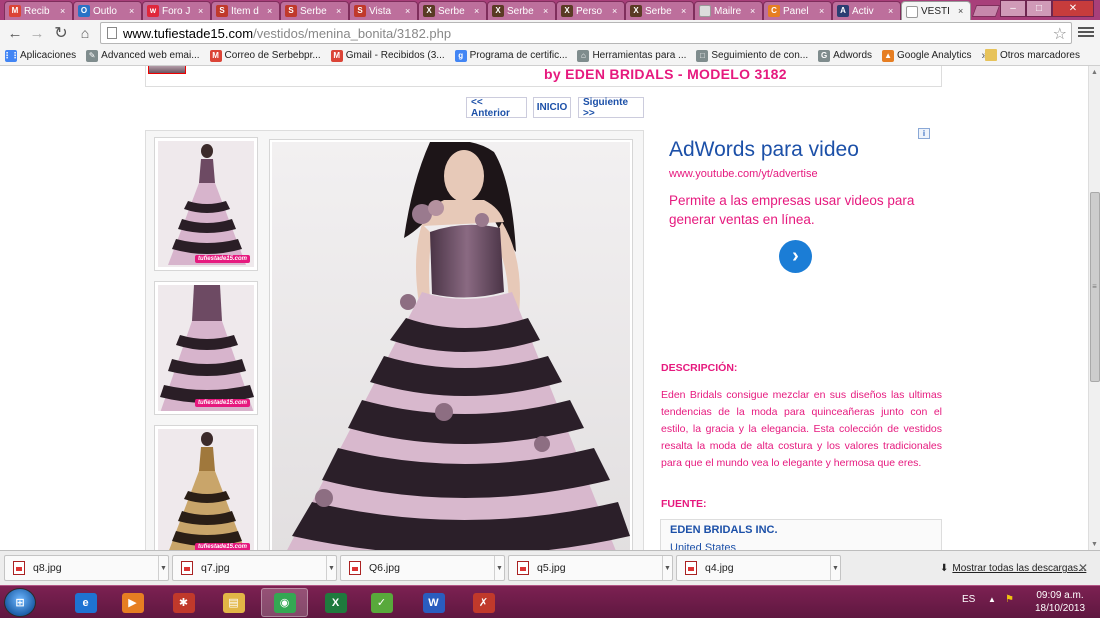  What do you see at coordinates (20, 602) in the screenshot?
I see `start-button: ⊞` at bounding box center [20, 602].